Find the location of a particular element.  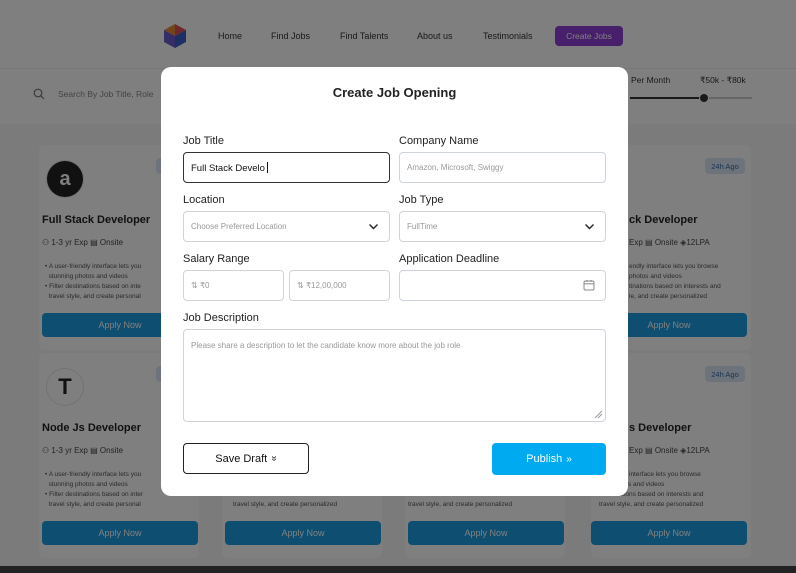

company-name-input: Amazon, Microsoft, Swiggy is located at coordinates (502, 167).